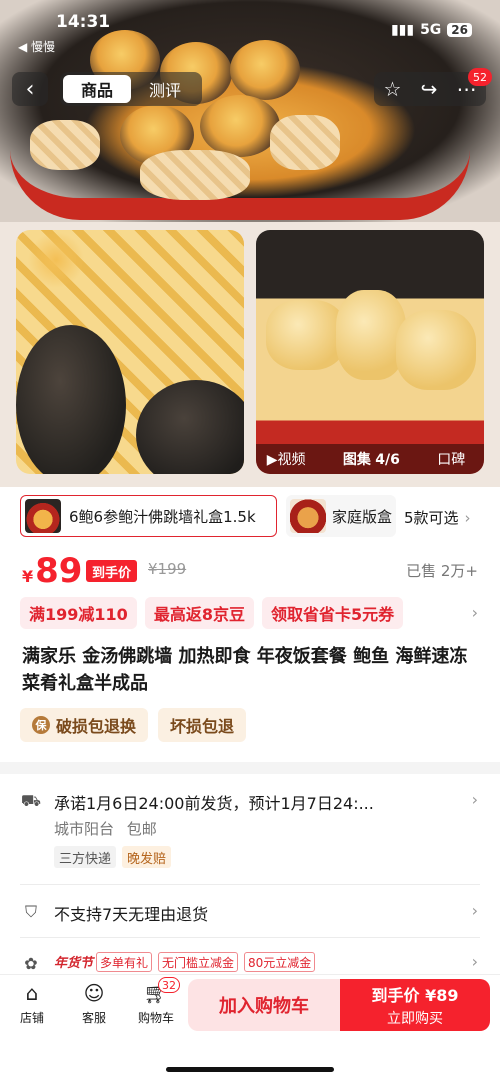 The image size is (500, 1081). Describe the element at coordinates (30, 911) in the screenshot. I see `shield-check-icon: ⛉` at that location.